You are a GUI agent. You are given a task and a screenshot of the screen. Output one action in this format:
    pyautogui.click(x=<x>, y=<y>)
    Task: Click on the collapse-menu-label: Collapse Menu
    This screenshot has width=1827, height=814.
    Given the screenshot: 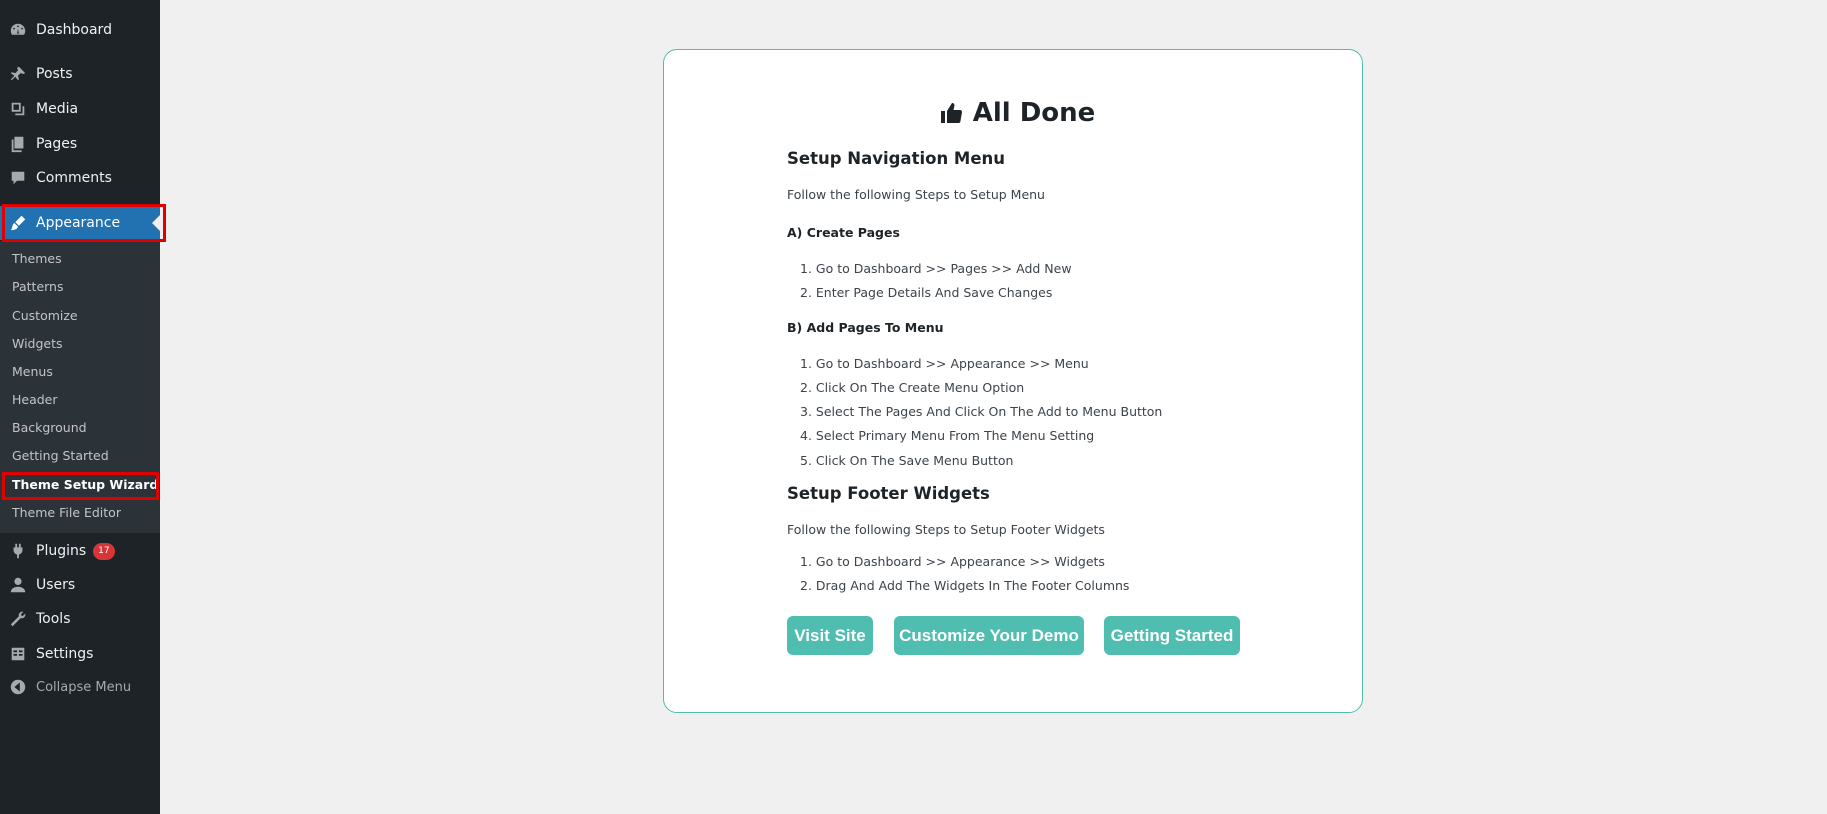 What is the action you would take?
    pyautogui.click(x=84, y=687)
    